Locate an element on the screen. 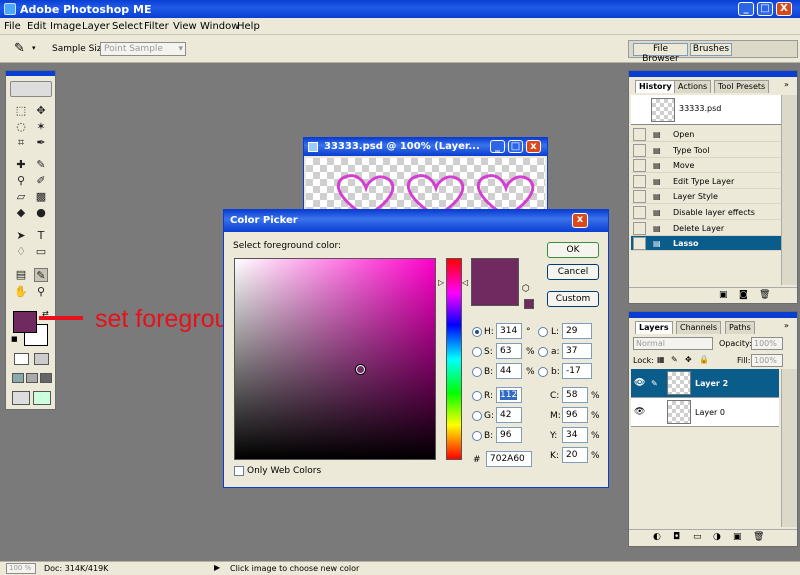 The width and height of the screenshot is (800, 575). history-item: ▤ Edit Type Layer is located at coordinates (706, 181).